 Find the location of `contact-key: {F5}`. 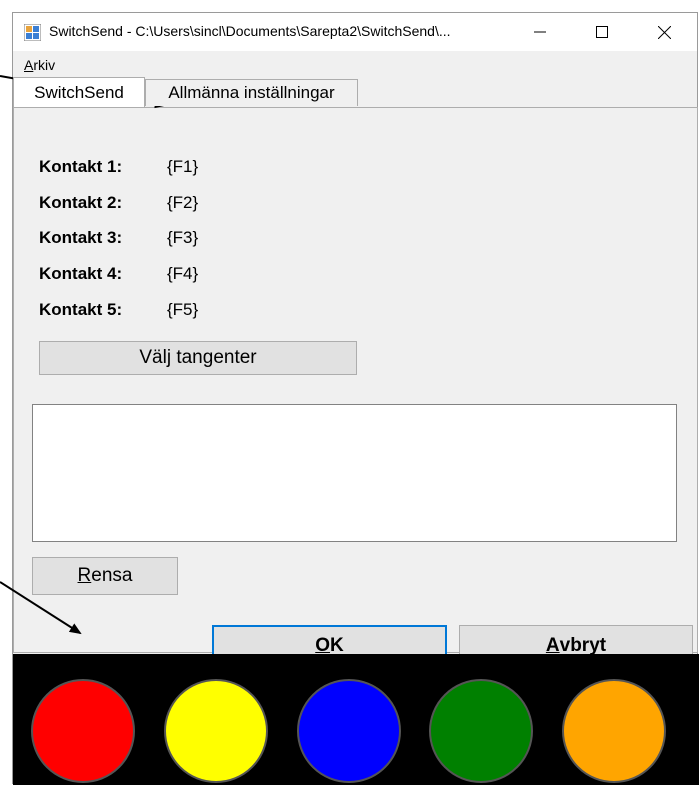

contact-key: {F5} is located at coordinates (183, 309).